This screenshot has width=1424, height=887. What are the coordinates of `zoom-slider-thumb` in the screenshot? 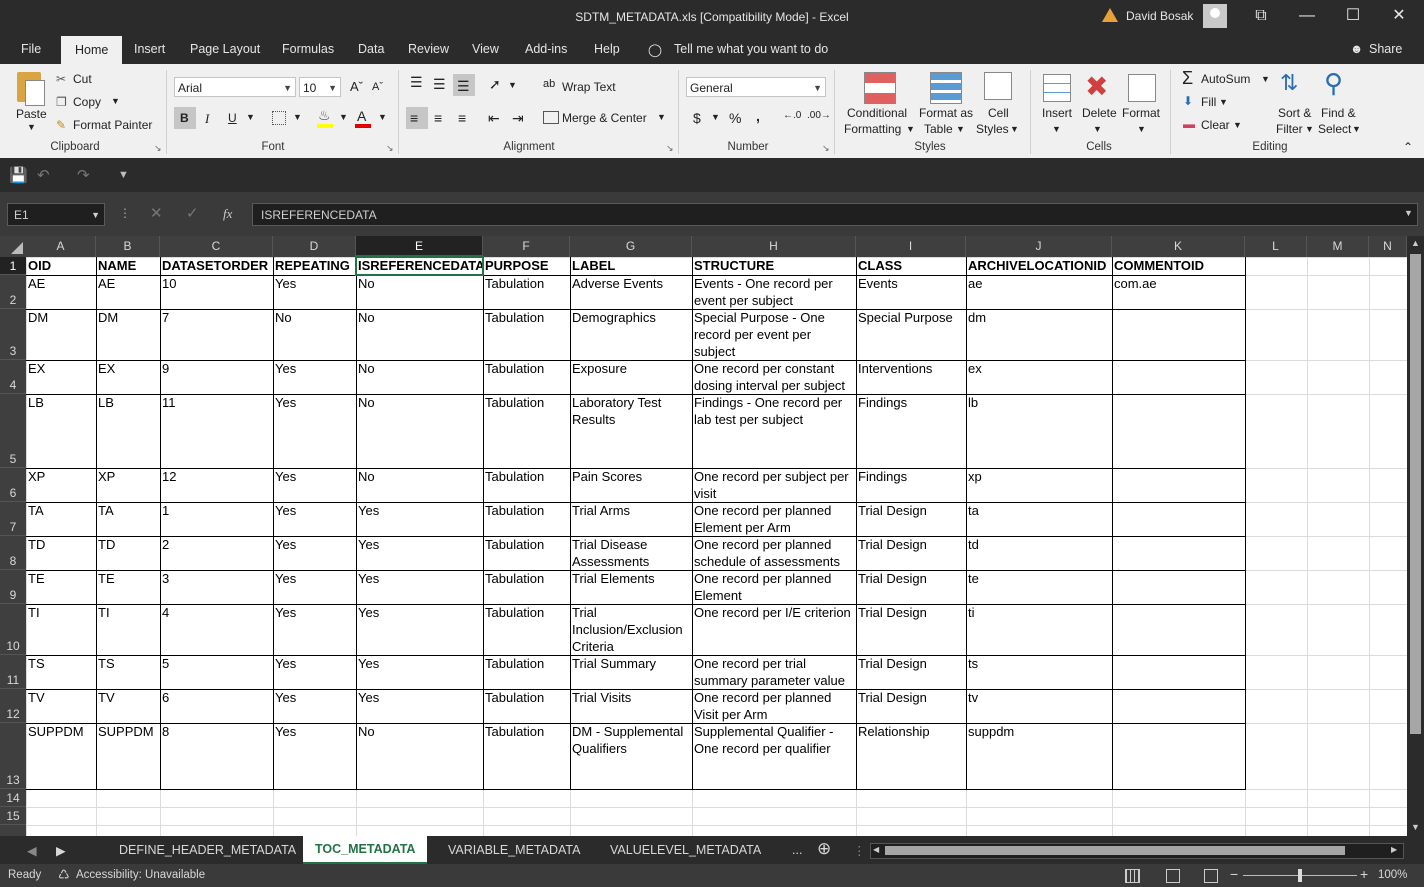 It's located at (1300, 875).